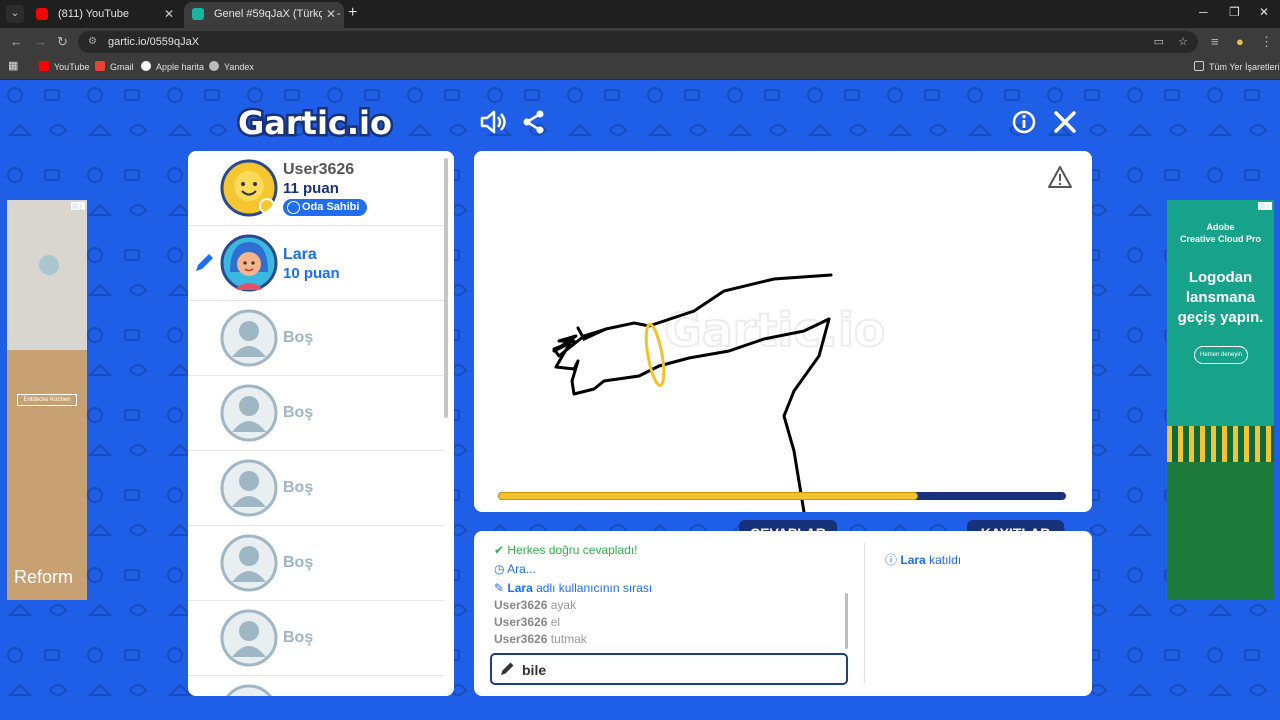 The width and height of the screenshot is (1280, 720). What do you see at coordinates (49, 265) in the screenshot?
I see `lamp-image` at bounding box center [49, 265].